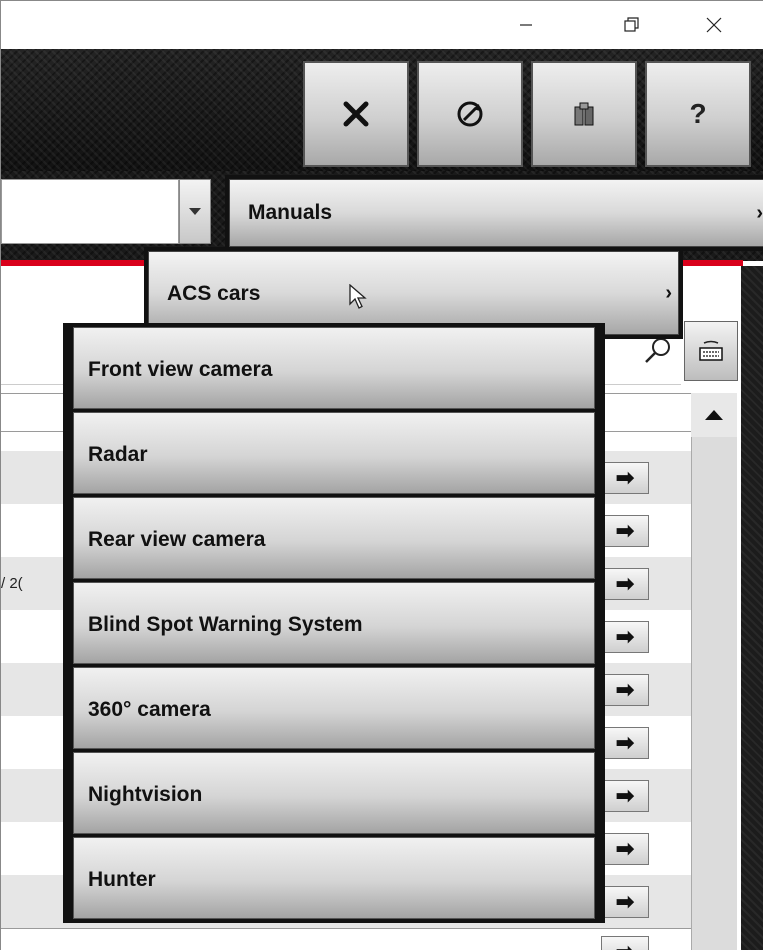 The height and width of the screenshot is (950, 763). What do you see at coordinates (334, 538) in the screenshot?
I see `menu-item-rear-view-camera: Rear view camera` at bounding box center [334, 538].